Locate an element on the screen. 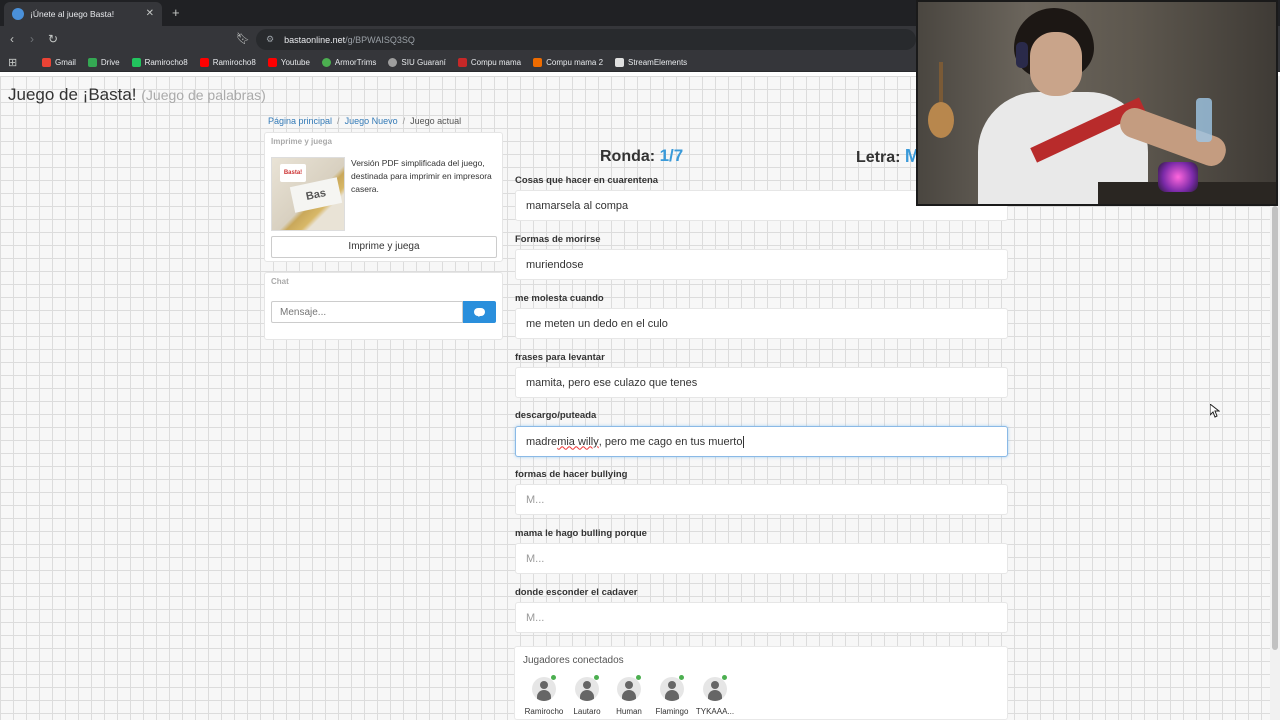  drive-icon is located at coordinates (92, 62).